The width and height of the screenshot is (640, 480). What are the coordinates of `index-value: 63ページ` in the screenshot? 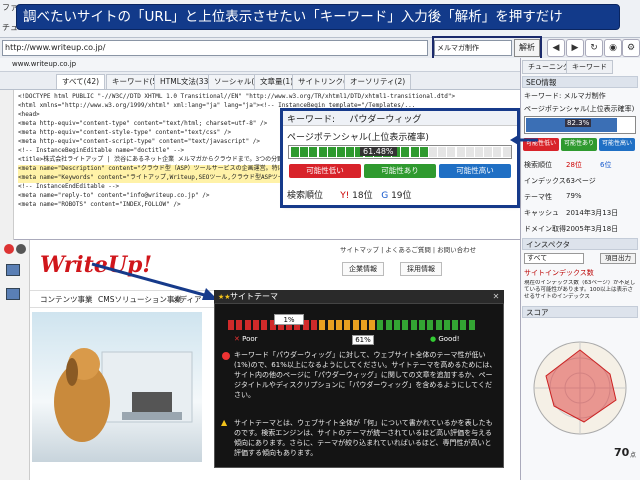 It's located at (581, 181).